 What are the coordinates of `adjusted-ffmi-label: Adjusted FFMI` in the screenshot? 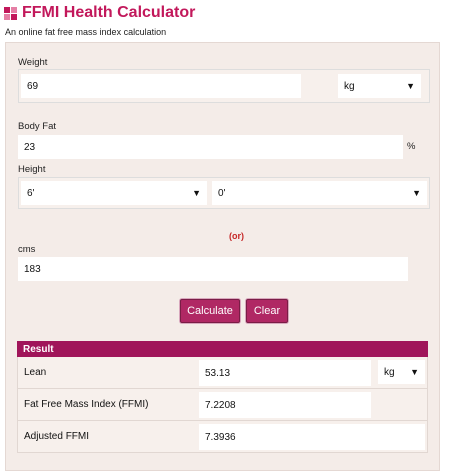 It's located at (57, 436).